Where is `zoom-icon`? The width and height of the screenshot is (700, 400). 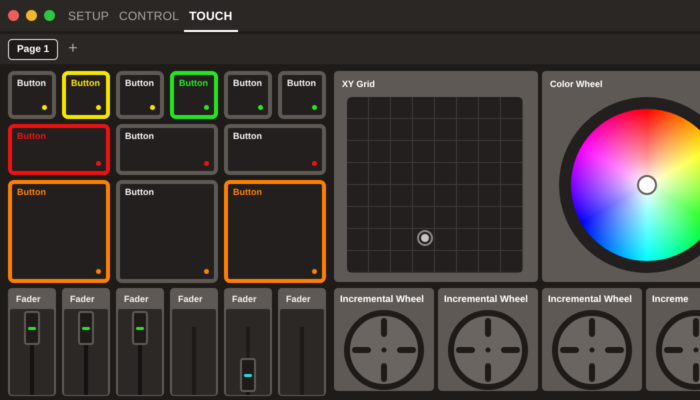 zoom-icon is located at coordinates (49, 15).